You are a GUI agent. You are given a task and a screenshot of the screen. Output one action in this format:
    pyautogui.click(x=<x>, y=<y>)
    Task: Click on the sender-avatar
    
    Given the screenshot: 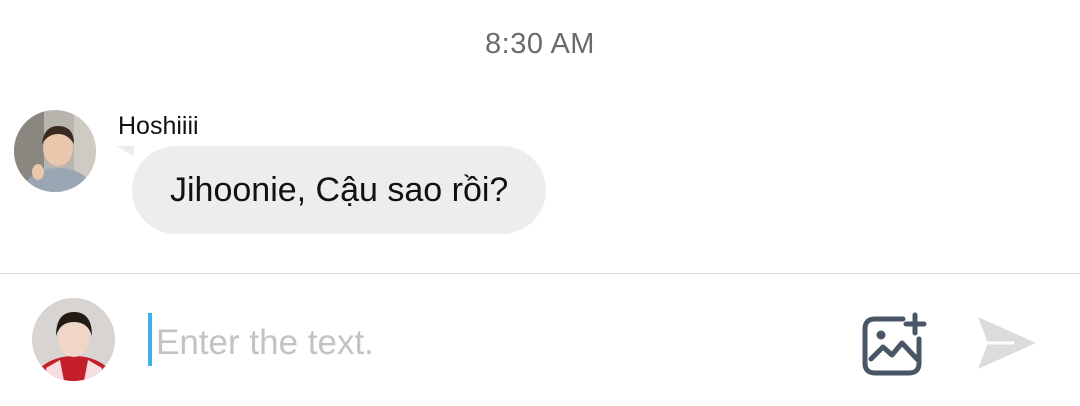 What is the action you would take?
    pyautogui.click(x=55, y=151)
    